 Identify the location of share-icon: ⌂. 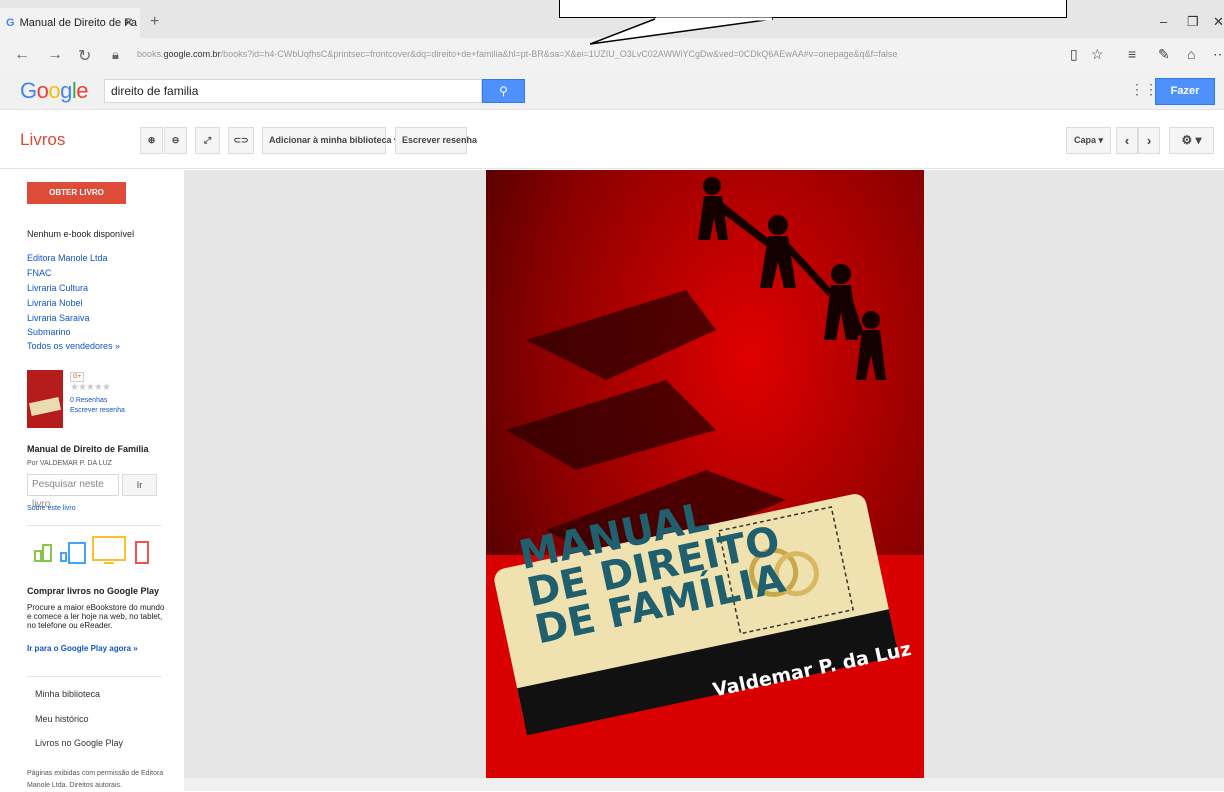
(1191, 54).